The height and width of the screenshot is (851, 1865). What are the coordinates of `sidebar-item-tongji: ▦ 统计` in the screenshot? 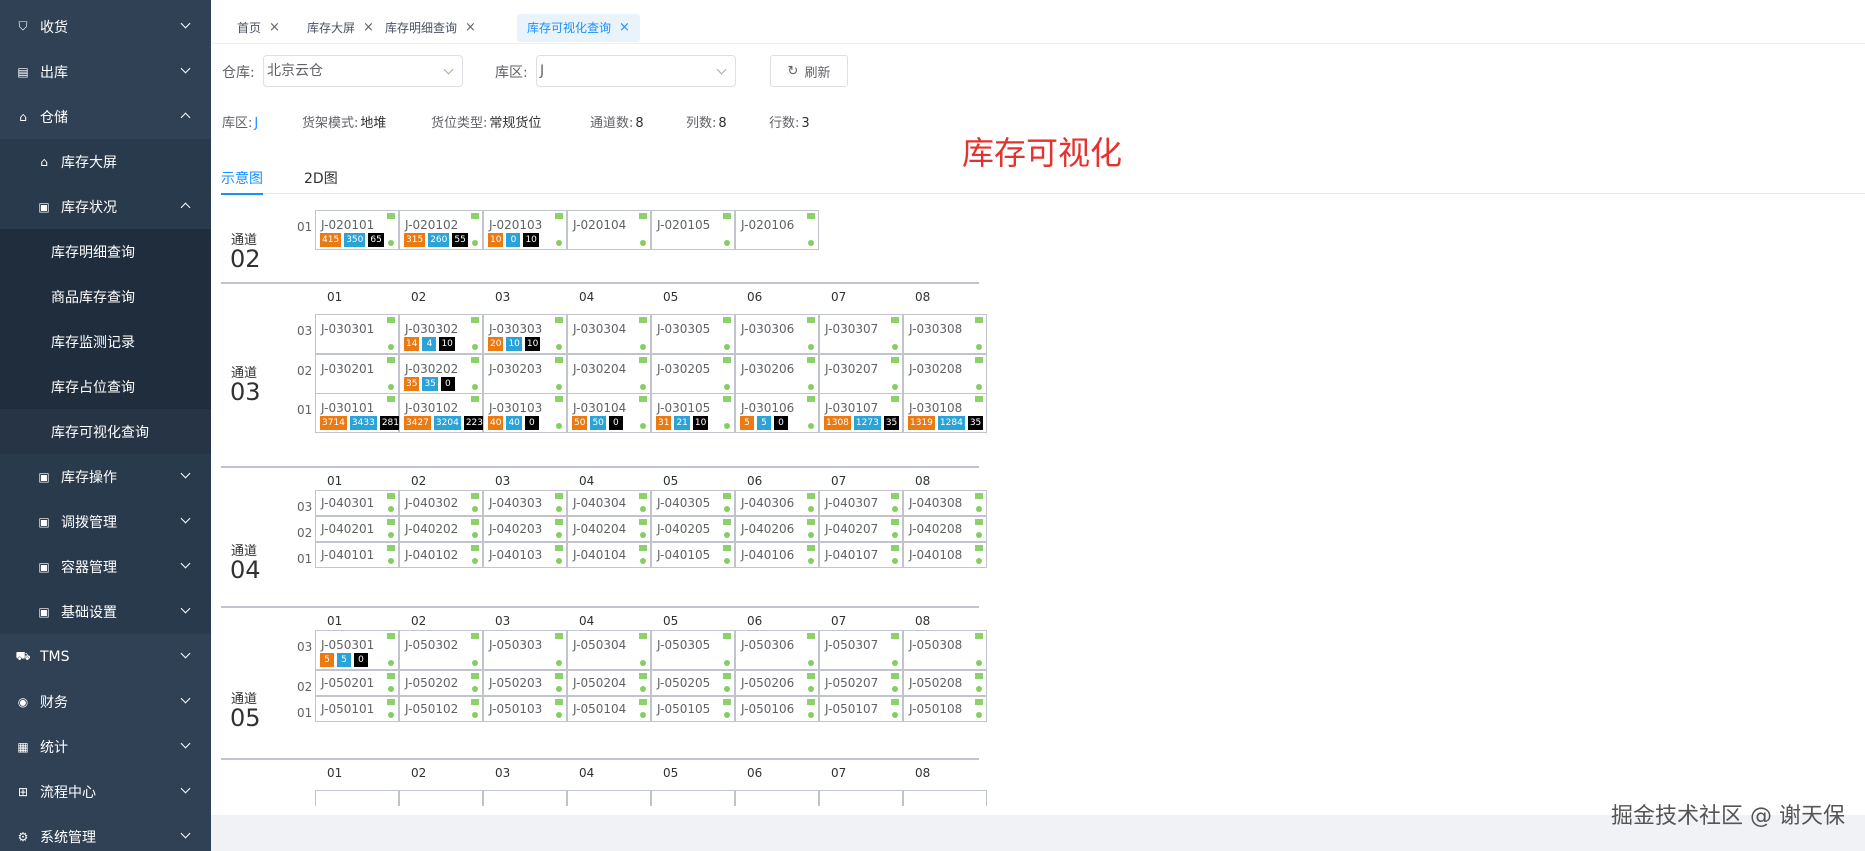 It's located at (105, 746).